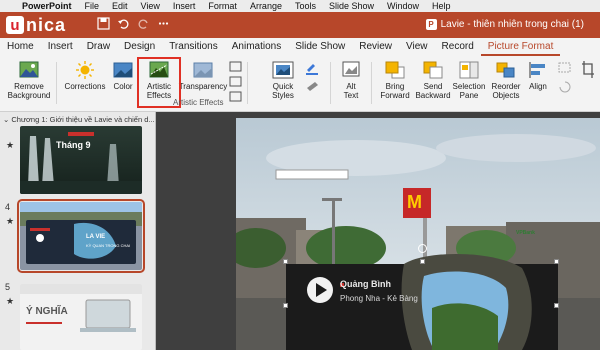  Describe the element at coordinates (163, 24) in the screenshot. I see `more-options-icon` at that location.